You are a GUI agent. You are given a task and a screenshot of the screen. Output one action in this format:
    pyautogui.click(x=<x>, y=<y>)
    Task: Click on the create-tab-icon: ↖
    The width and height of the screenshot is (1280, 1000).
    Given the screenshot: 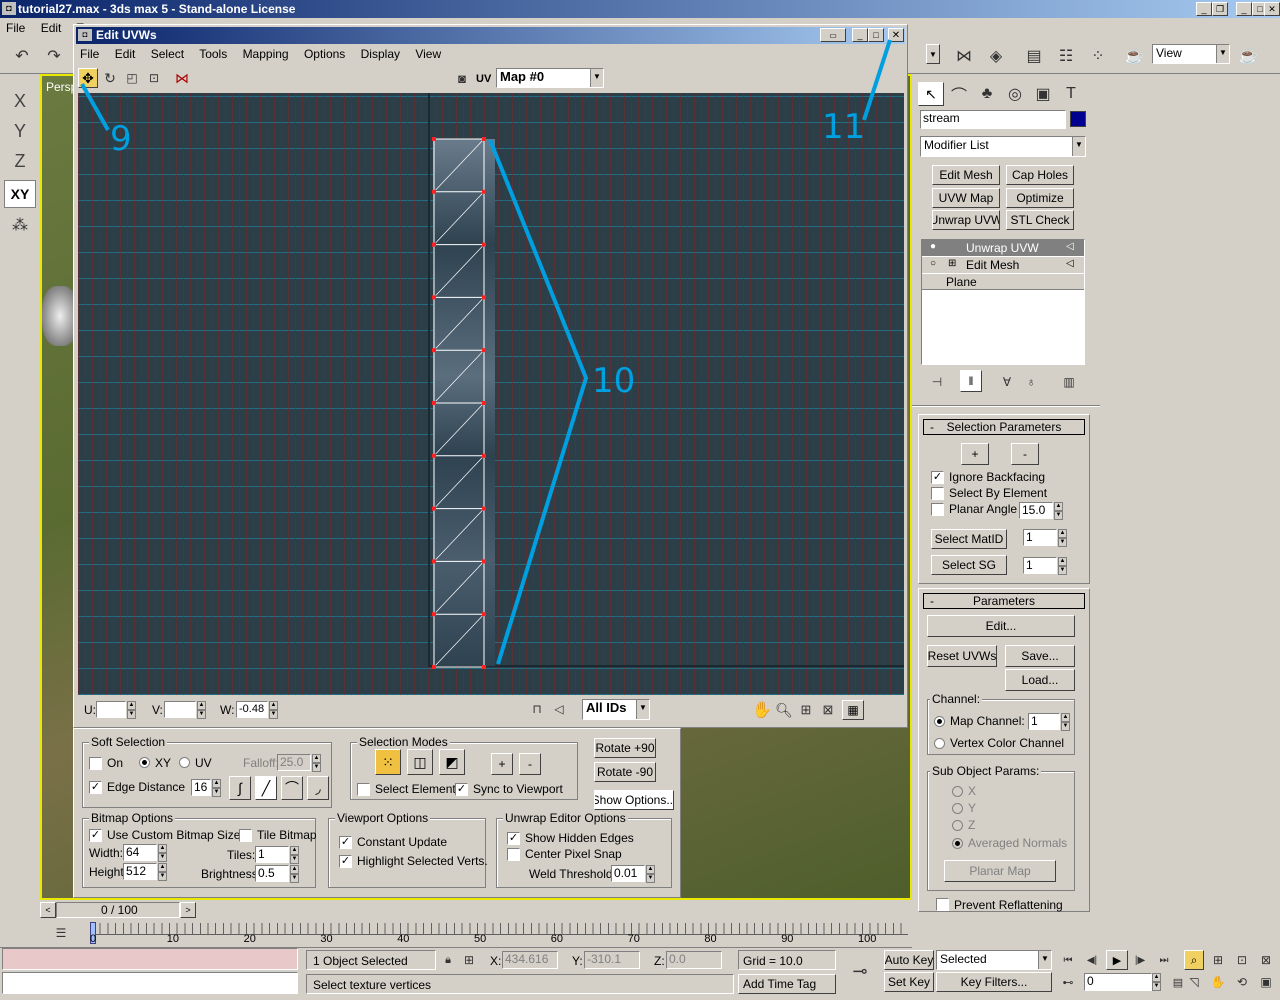 What is the action you would take?
    pyautogui.click(x=931, y=94)
    